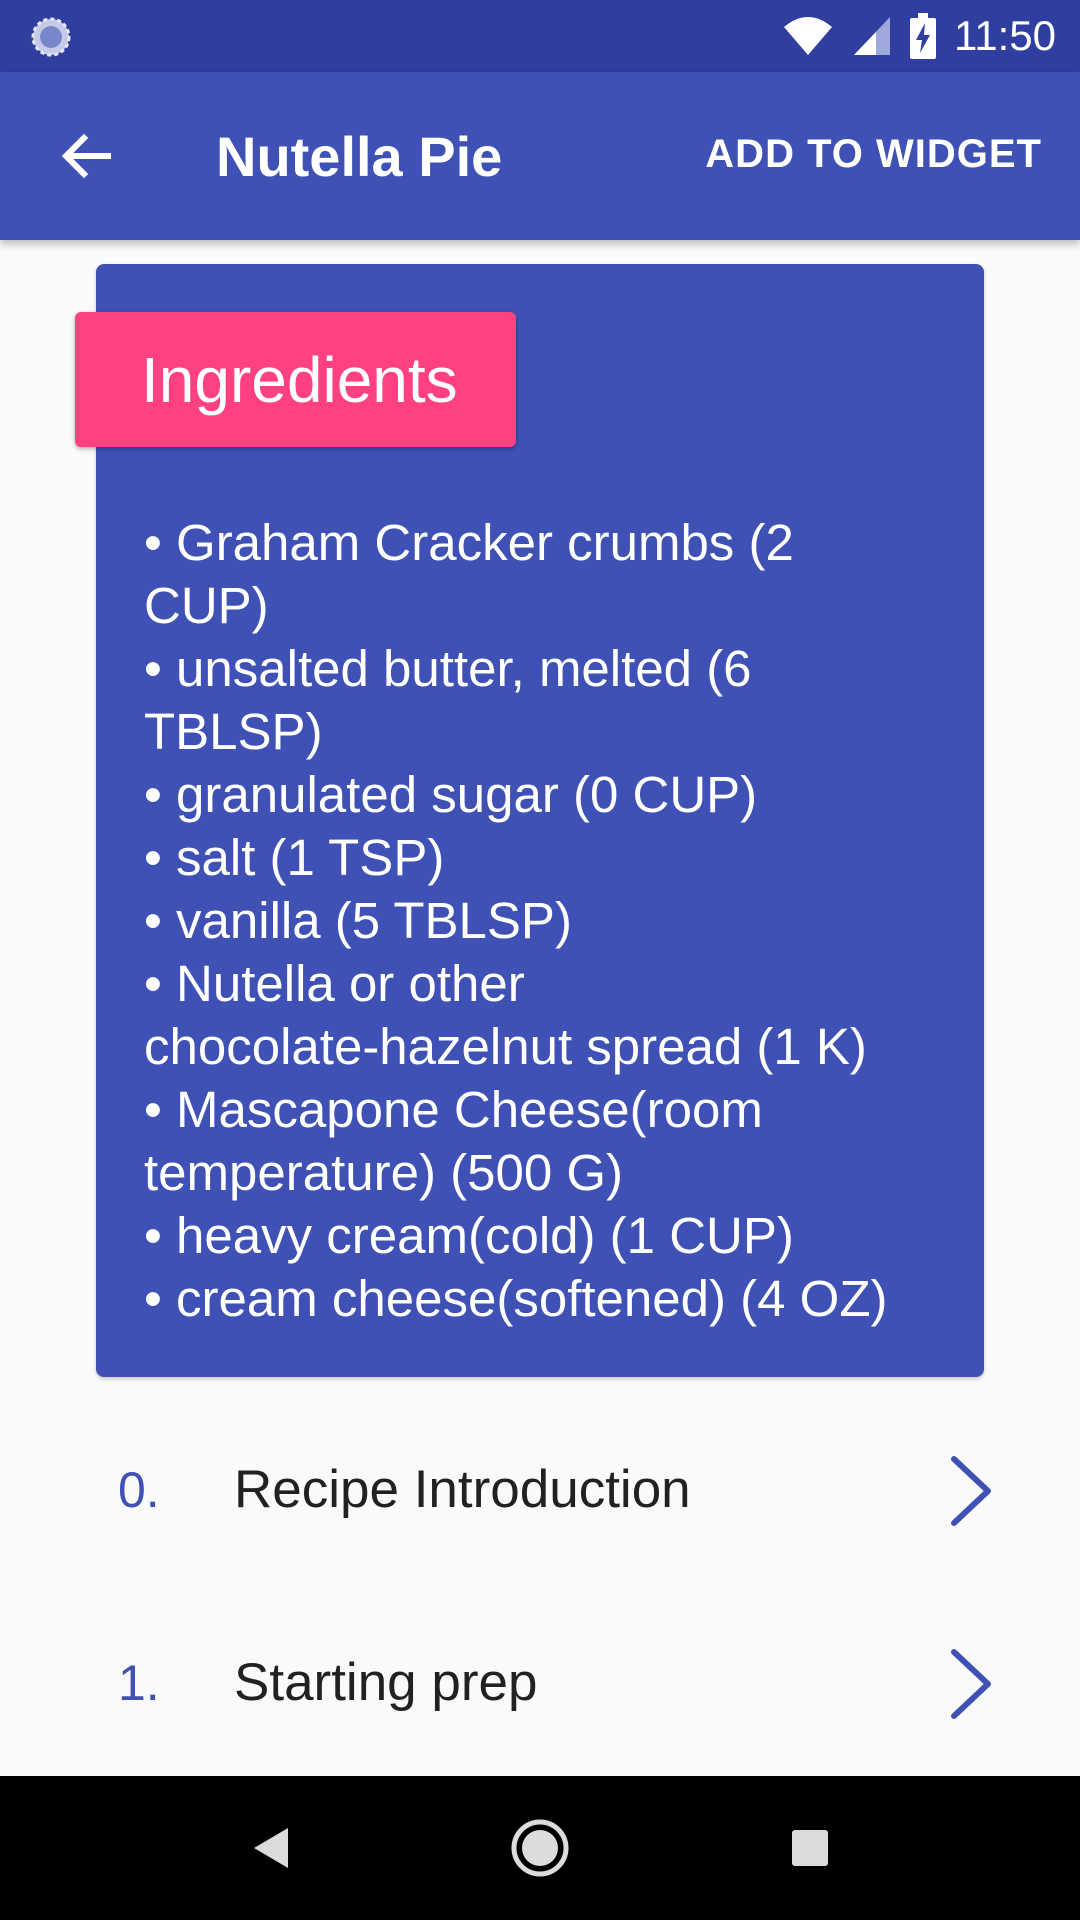  What do you see at coordinates (453, 1109) in the screenshot?
I see `ingredient-line: • Mascapone Cheese(room` at bounding box center [453, 1109].